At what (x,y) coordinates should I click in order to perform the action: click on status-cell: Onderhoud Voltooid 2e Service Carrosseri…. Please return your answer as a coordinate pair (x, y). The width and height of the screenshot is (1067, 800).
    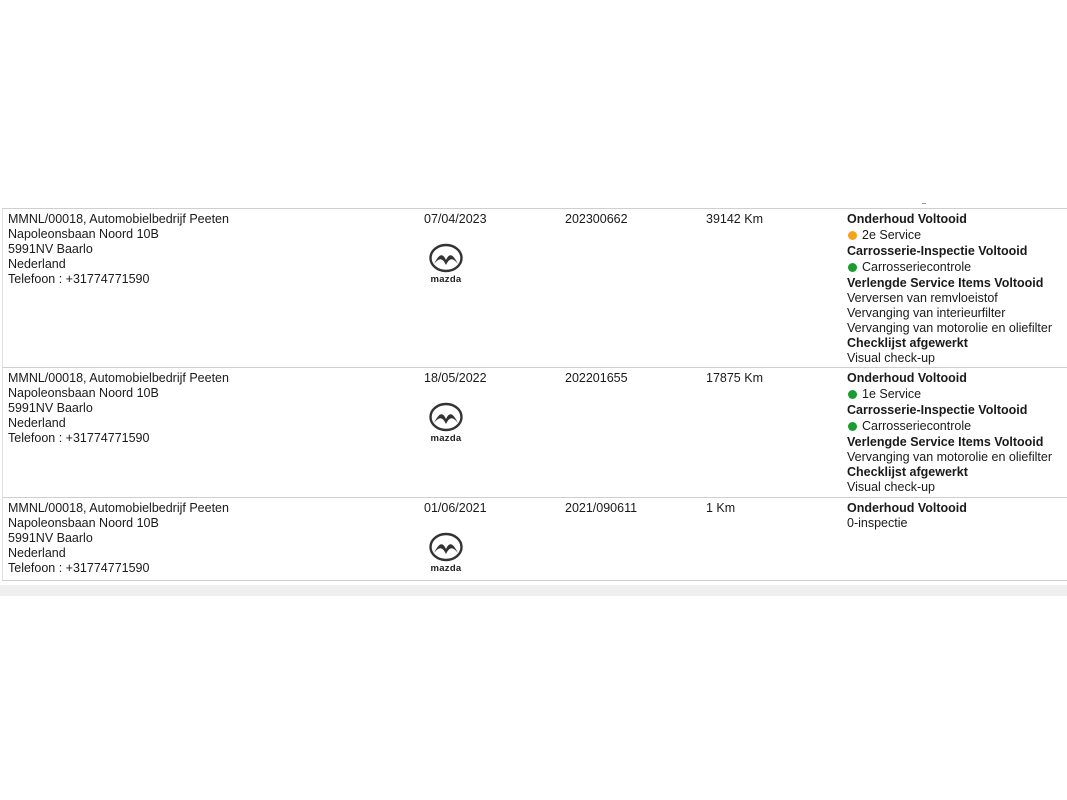
    Looking at the image, I should click on (949, 289).